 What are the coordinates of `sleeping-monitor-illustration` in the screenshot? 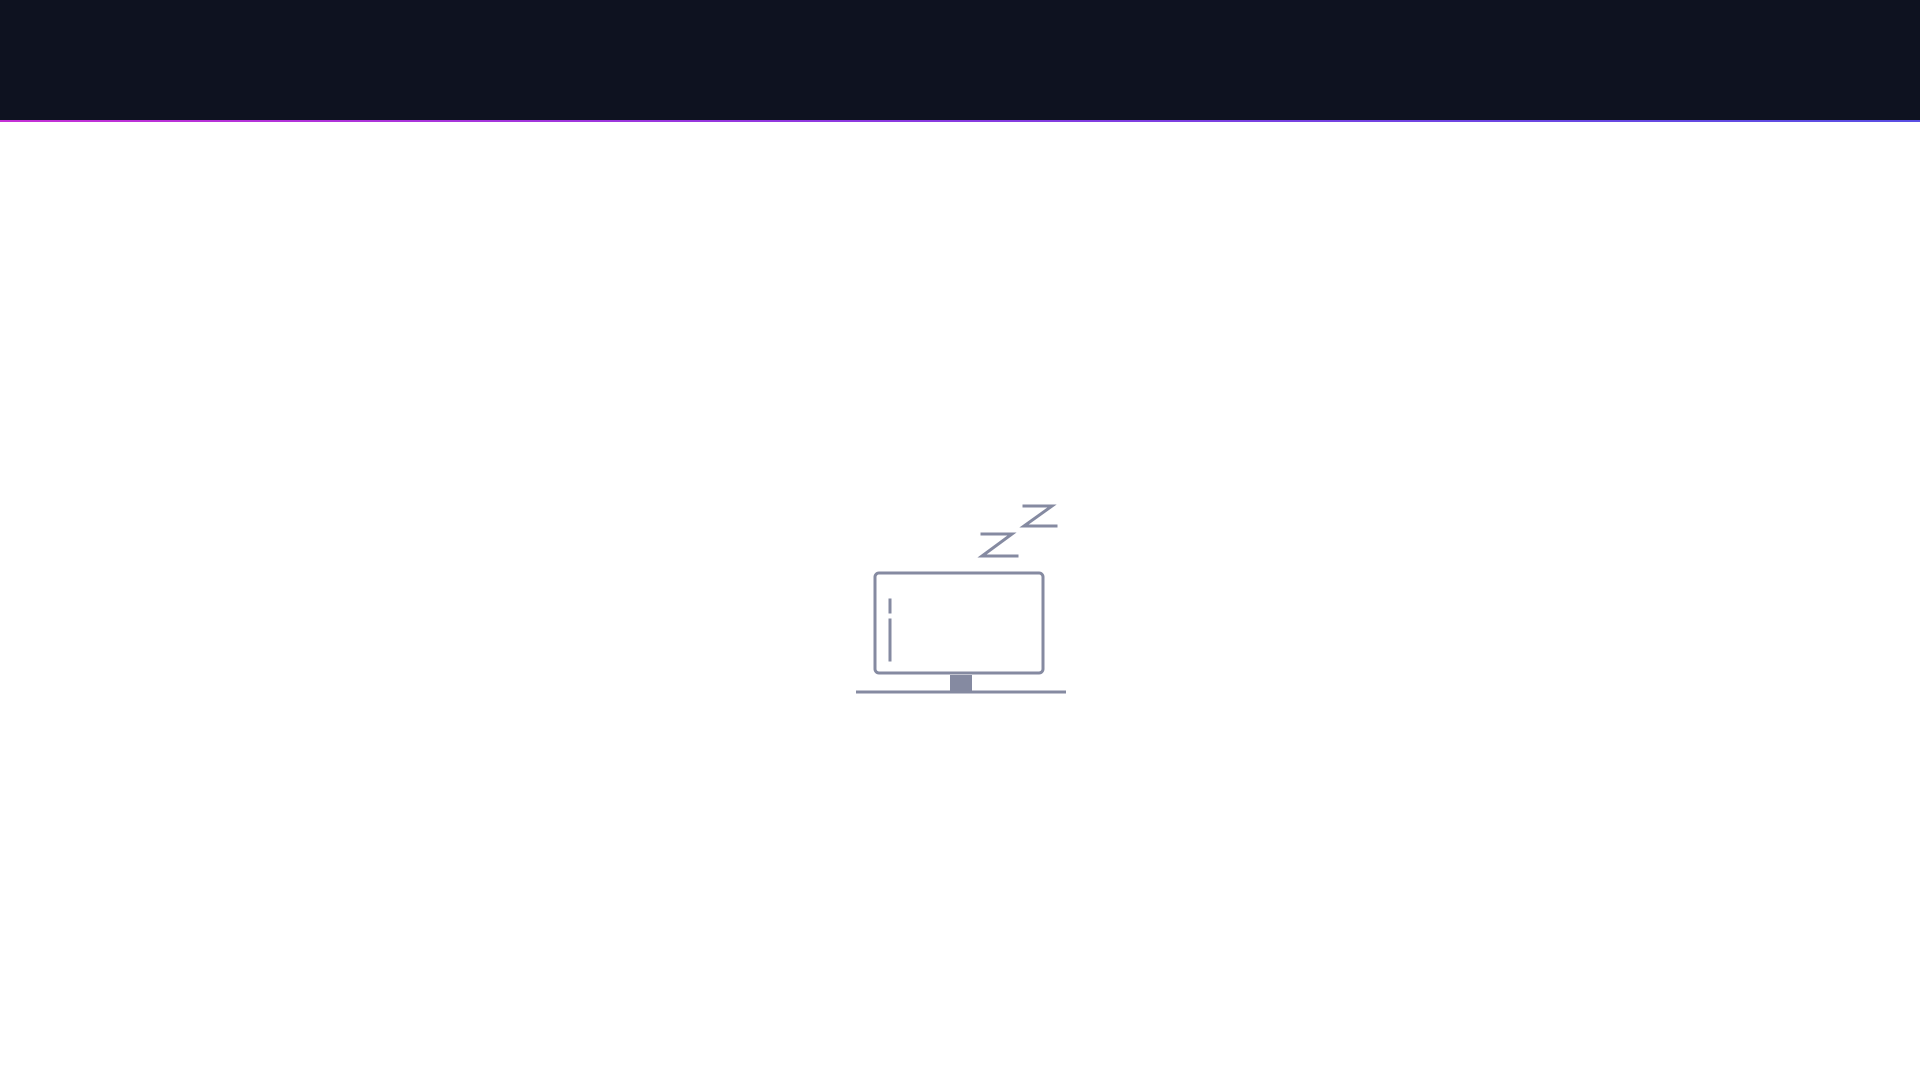 It's located at (960, 600).